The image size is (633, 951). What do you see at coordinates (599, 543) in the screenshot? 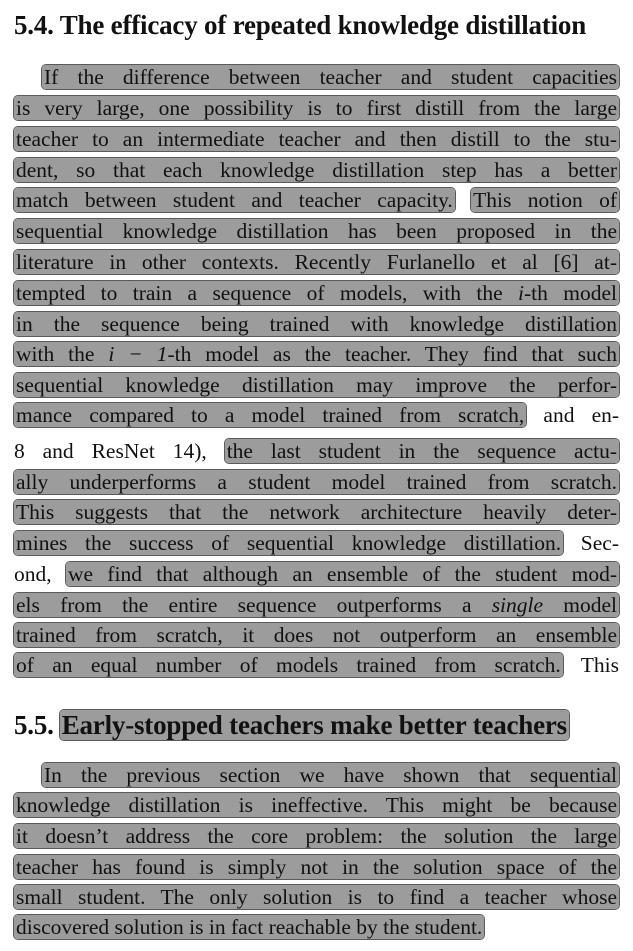
I see `text: Sec-` at bounding box center [599, 543].